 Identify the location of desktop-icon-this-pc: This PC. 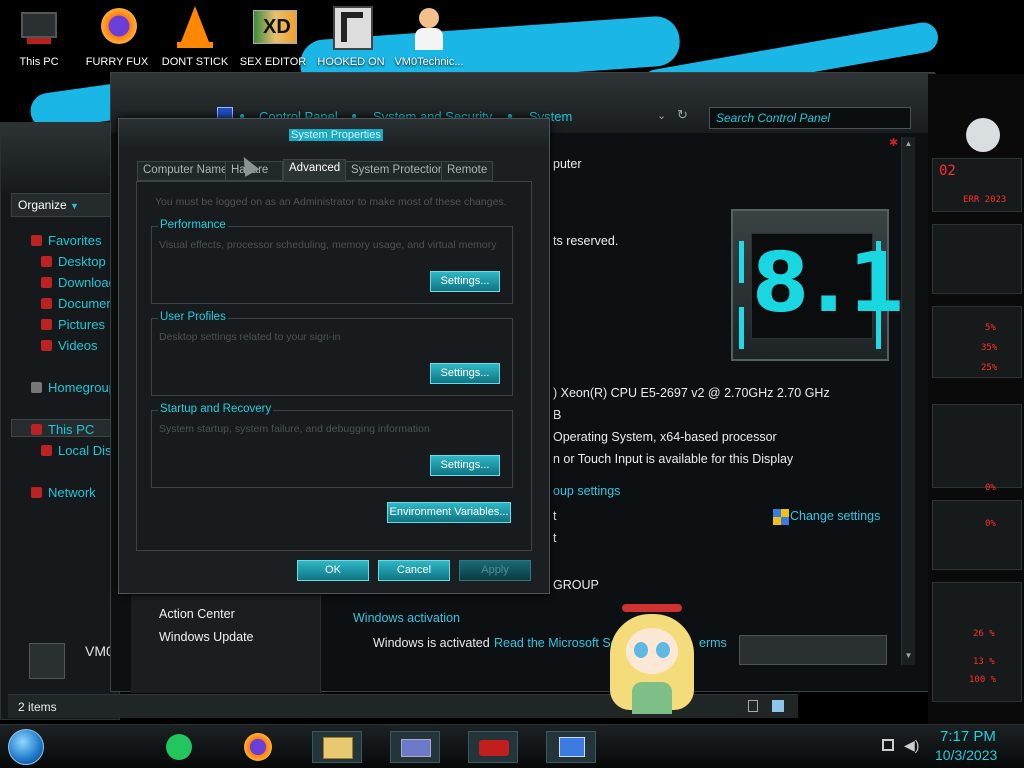
(39, 36).